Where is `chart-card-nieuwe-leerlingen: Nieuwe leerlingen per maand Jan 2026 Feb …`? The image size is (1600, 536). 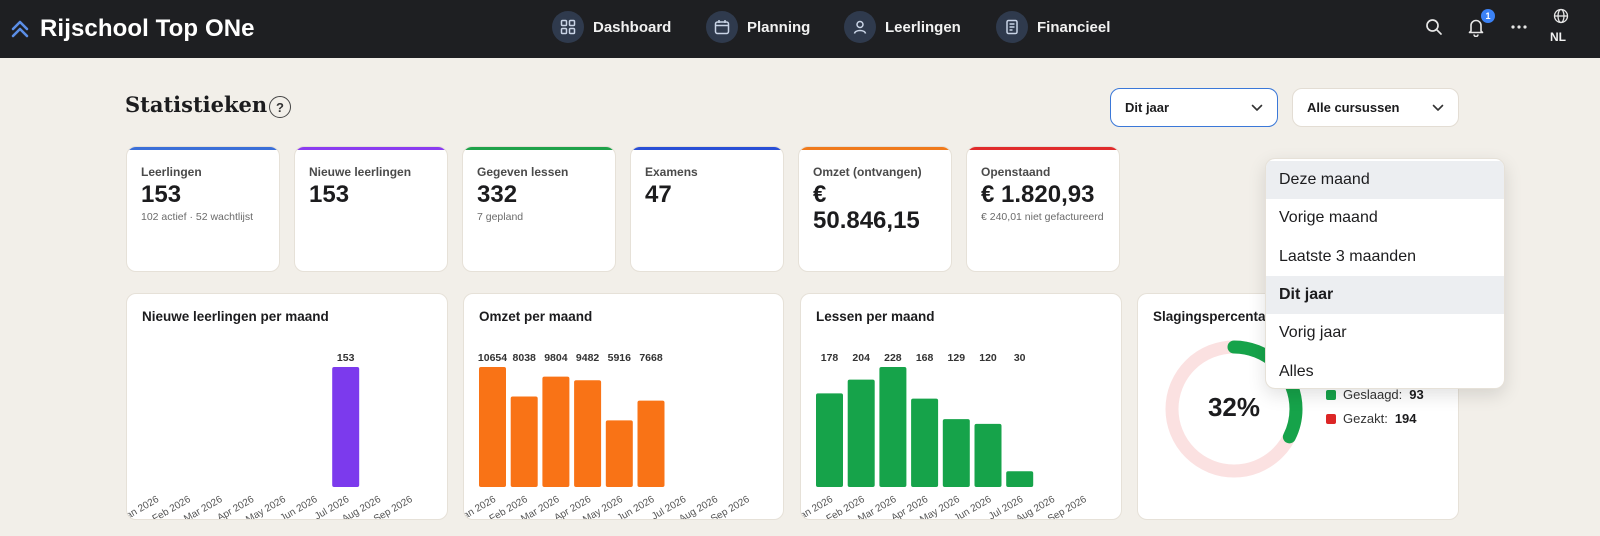 chart-card-nieuwe-leerlingen: Nieuwe leerlingen per maand Jan 2026 Feb … is located at coordinates (287, 406).